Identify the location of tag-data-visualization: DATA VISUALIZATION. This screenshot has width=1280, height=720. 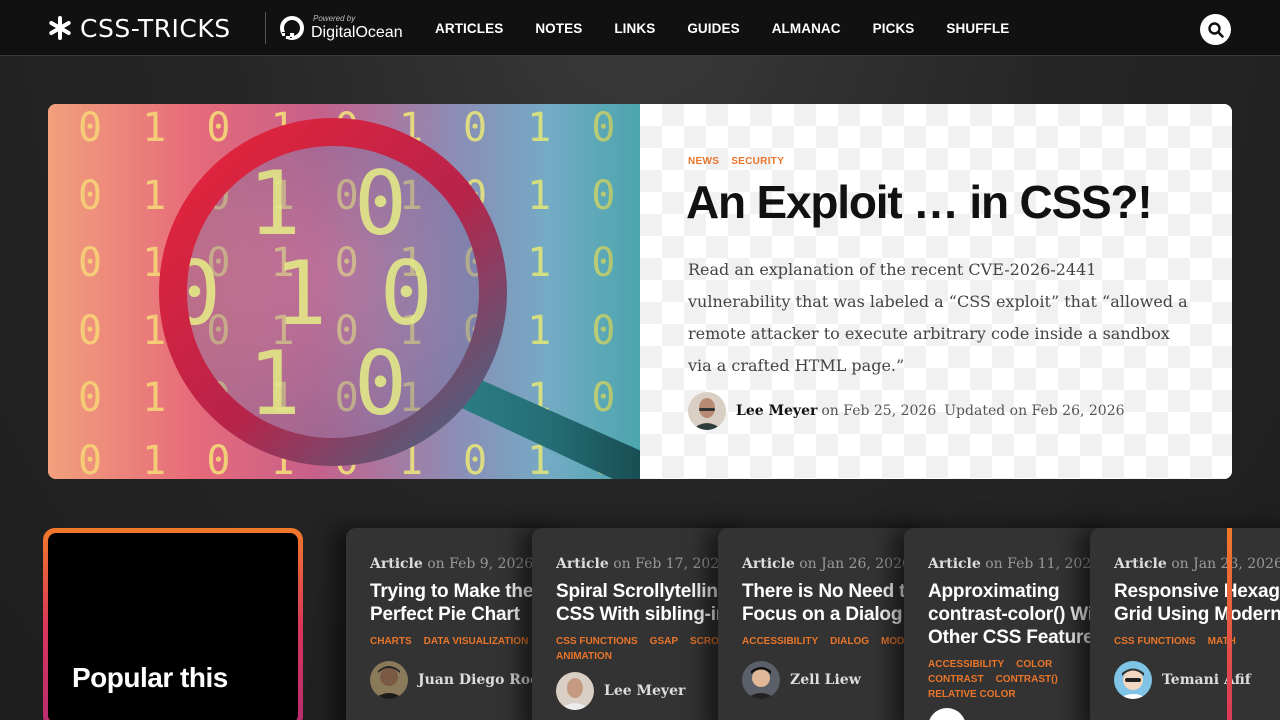
(476, 641).